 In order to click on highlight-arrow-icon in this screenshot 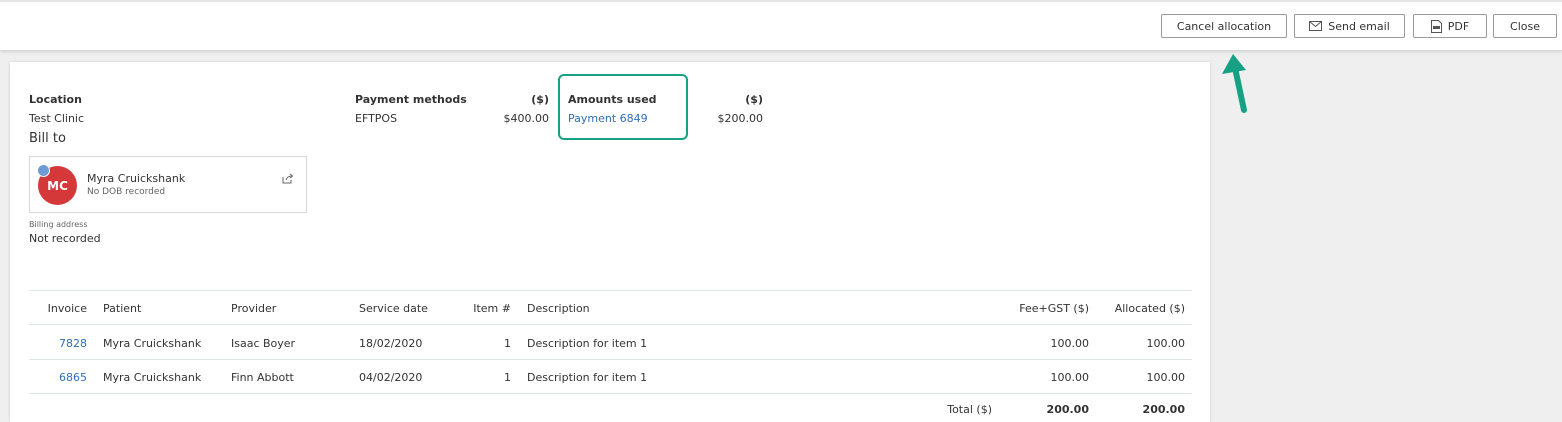, I will do `click(1234, 83)`.